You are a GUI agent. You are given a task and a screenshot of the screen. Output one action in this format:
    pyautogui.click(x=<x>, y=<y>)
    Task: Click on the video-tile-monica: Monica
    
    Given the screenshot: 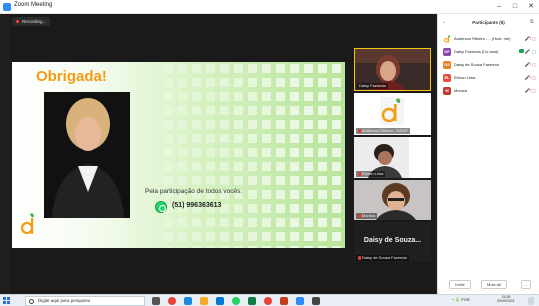 What is the action you would take?
    pyautogui.click(x=392, y=200)
    